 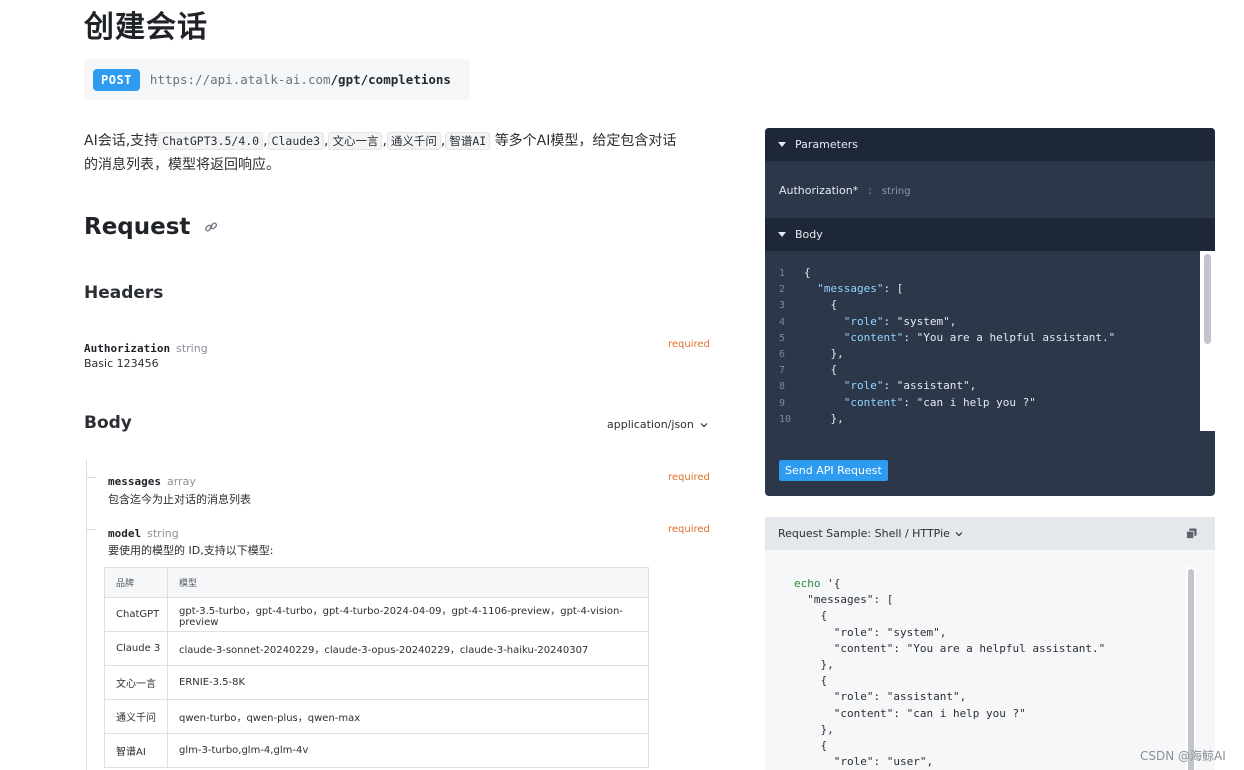 I want to click on page-title: 创建会话, so click(x=146, y=27).